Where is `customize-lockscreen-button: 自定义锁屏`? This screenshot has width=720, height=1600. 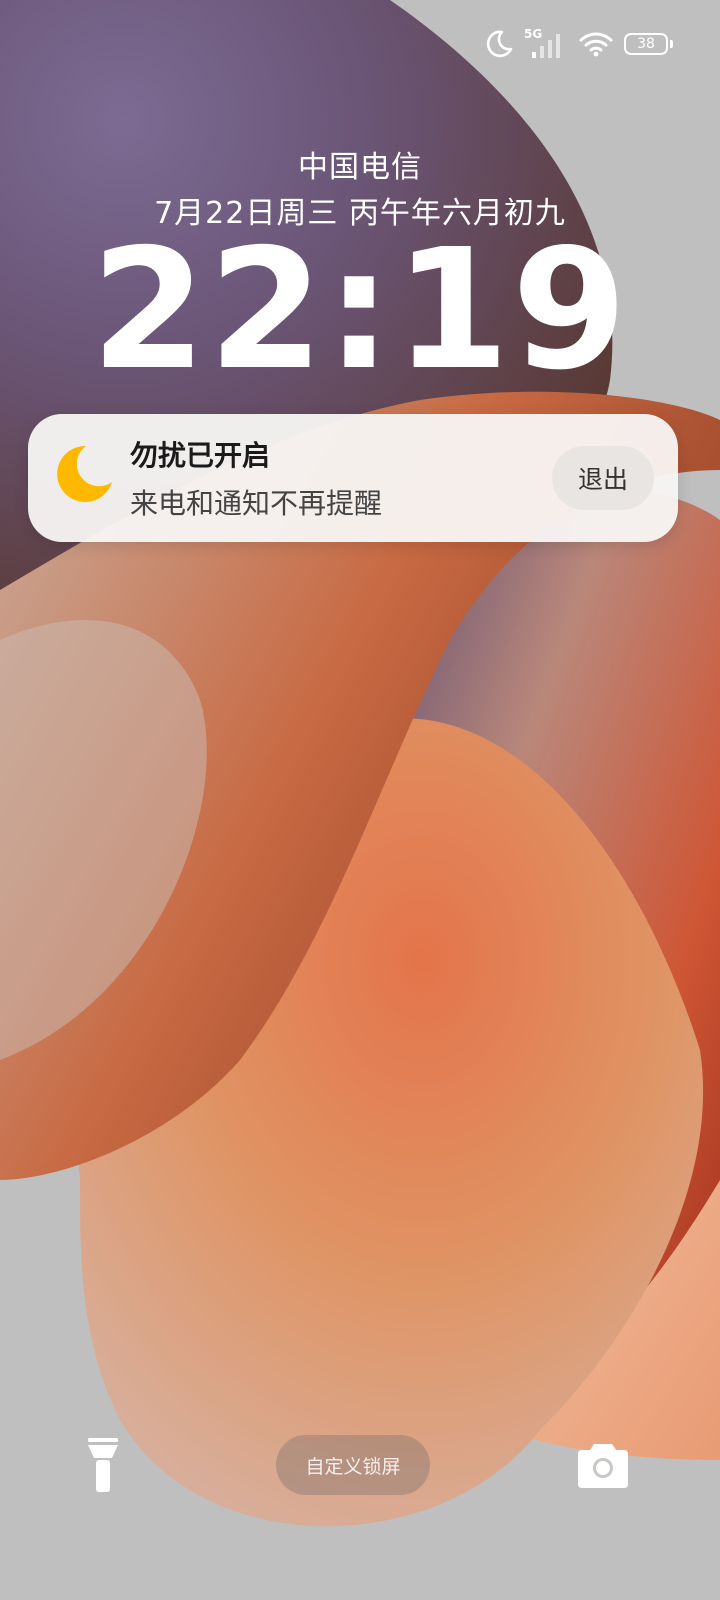
customize-lockscreen-button: 自定义锁屏 is located at coordinates (353, 1465).